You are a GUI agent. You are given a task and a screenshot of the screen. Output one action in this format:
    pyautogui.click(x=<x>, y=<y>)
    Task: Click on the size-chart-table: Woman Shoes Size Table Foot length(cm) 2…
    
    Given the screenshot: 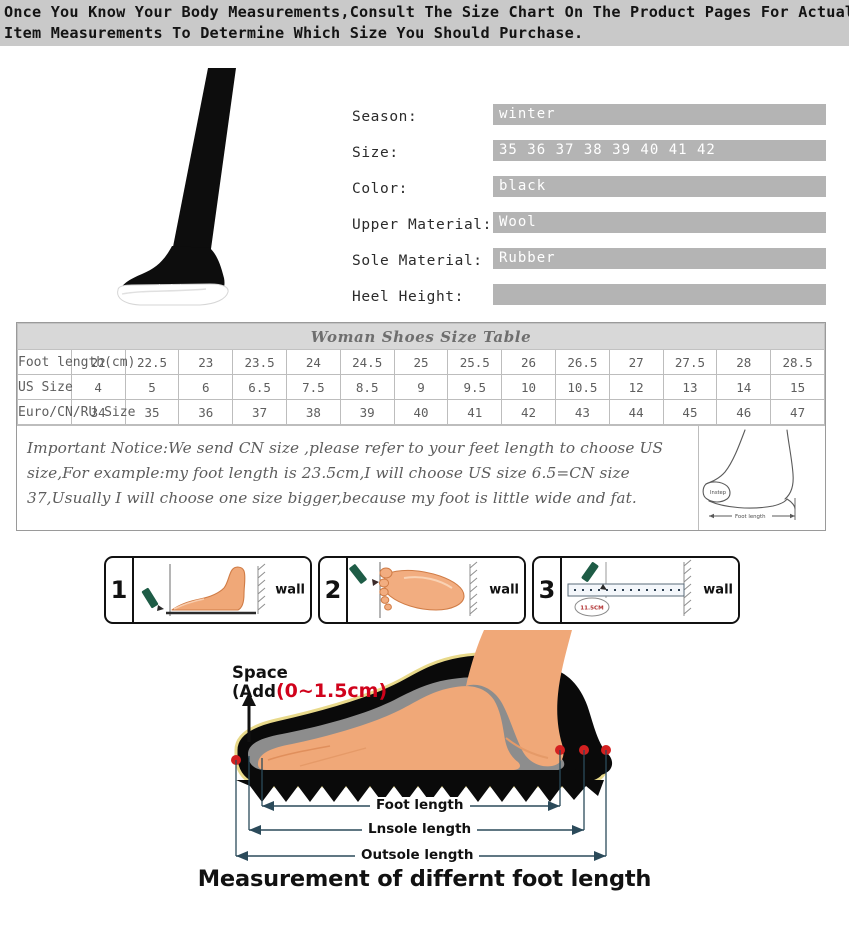 What is the action you would take?
    pyautogui.click(x=421, y=374)
    